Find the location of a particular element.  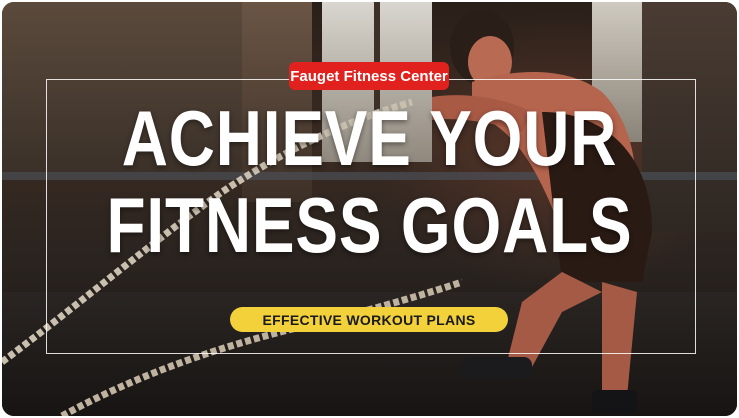

headline-line-1: ACHIEVE YOUR is located at coordinates (369, 138).